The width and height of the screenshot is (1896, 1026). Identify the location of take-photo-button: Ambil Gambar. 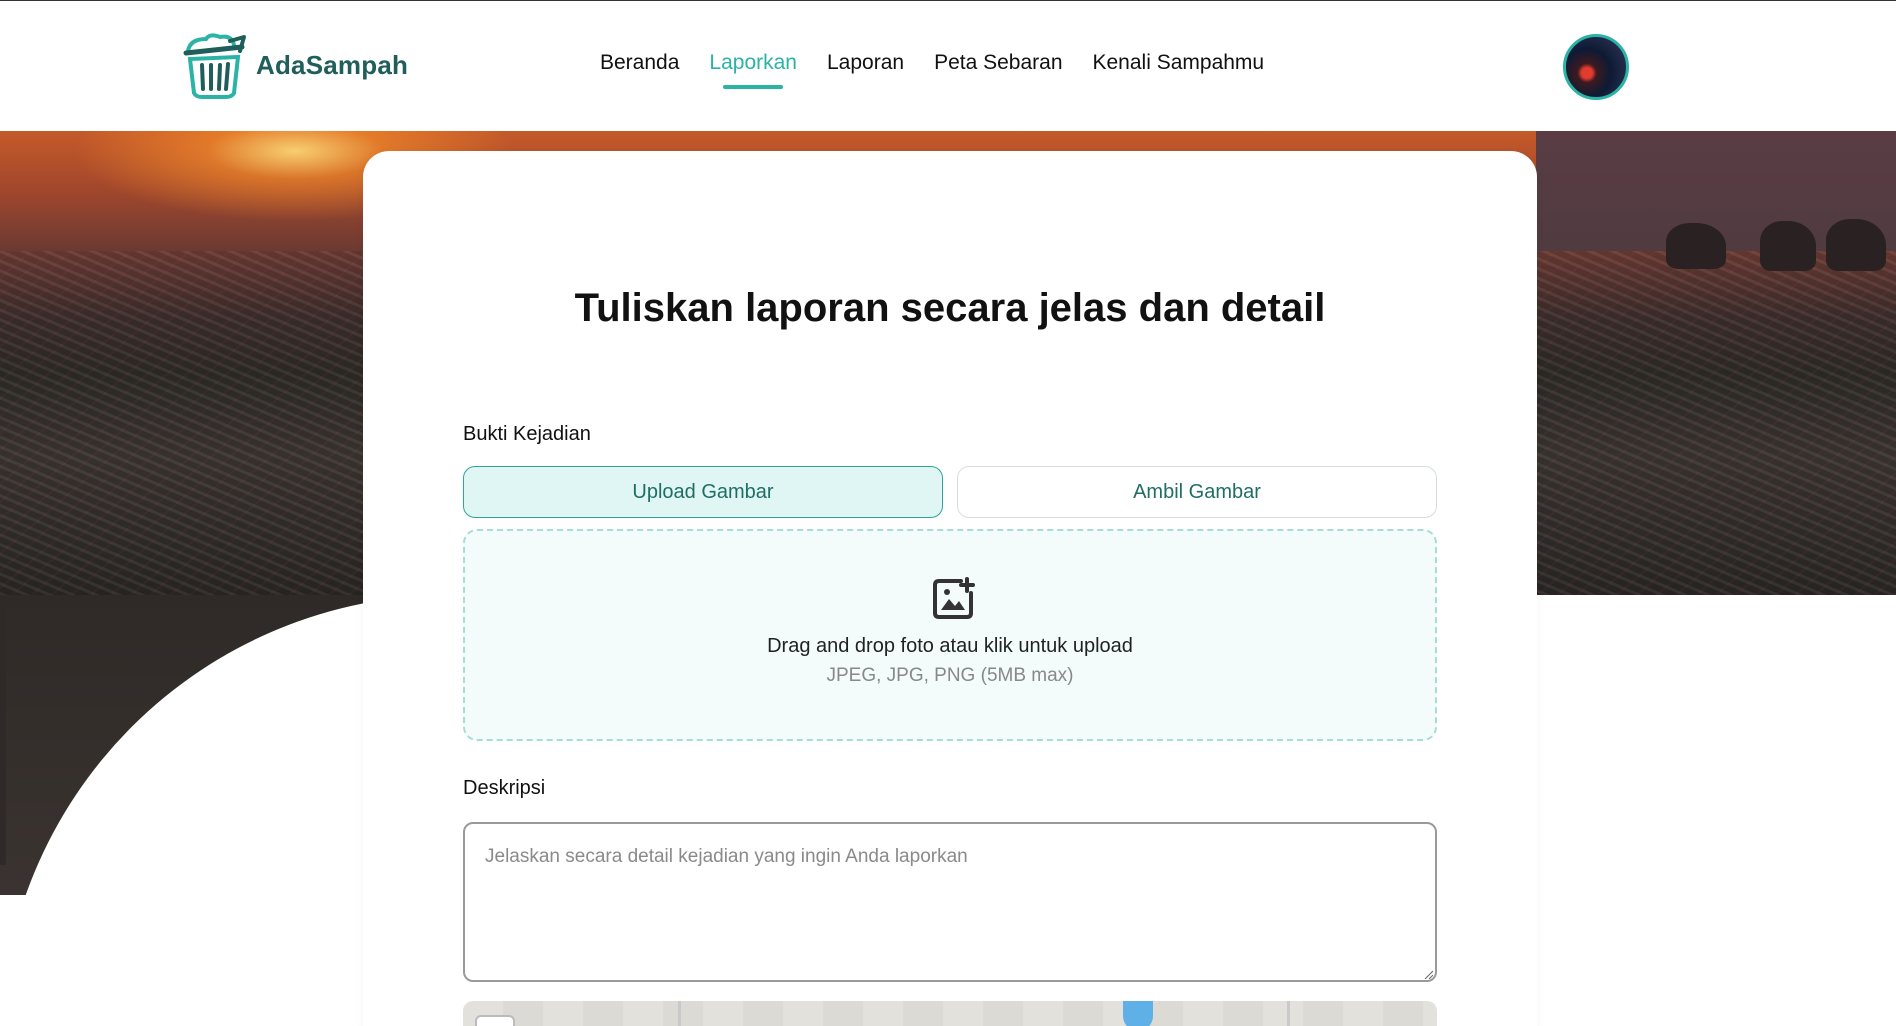
(1197, 492).